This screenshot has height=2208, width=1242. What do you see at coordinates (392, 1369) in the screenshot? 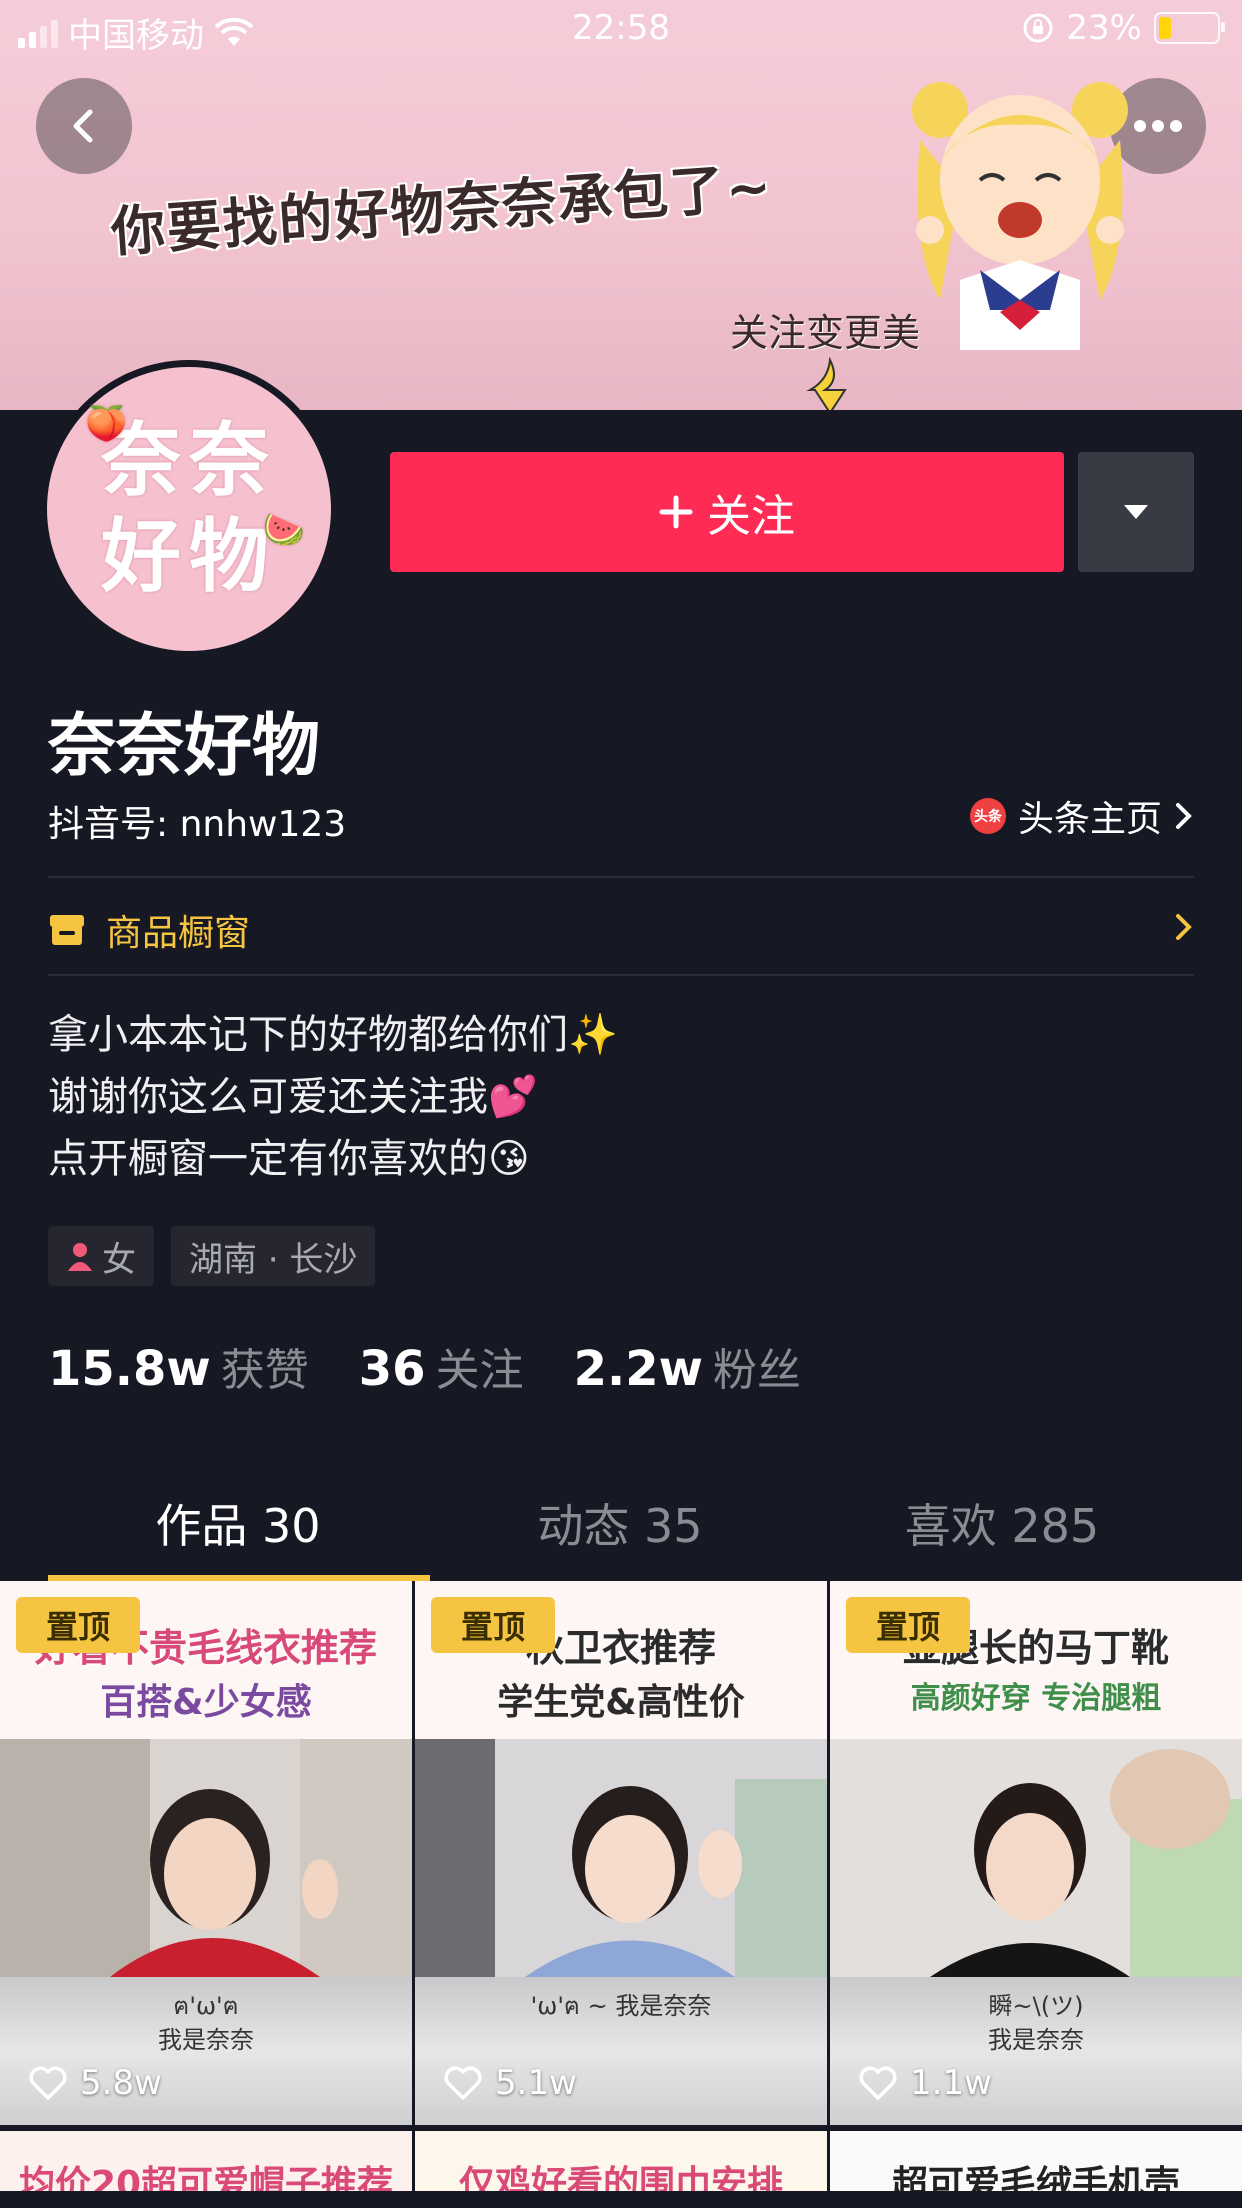
I see `stat-number: 36` at bounding box center [392, 1369].